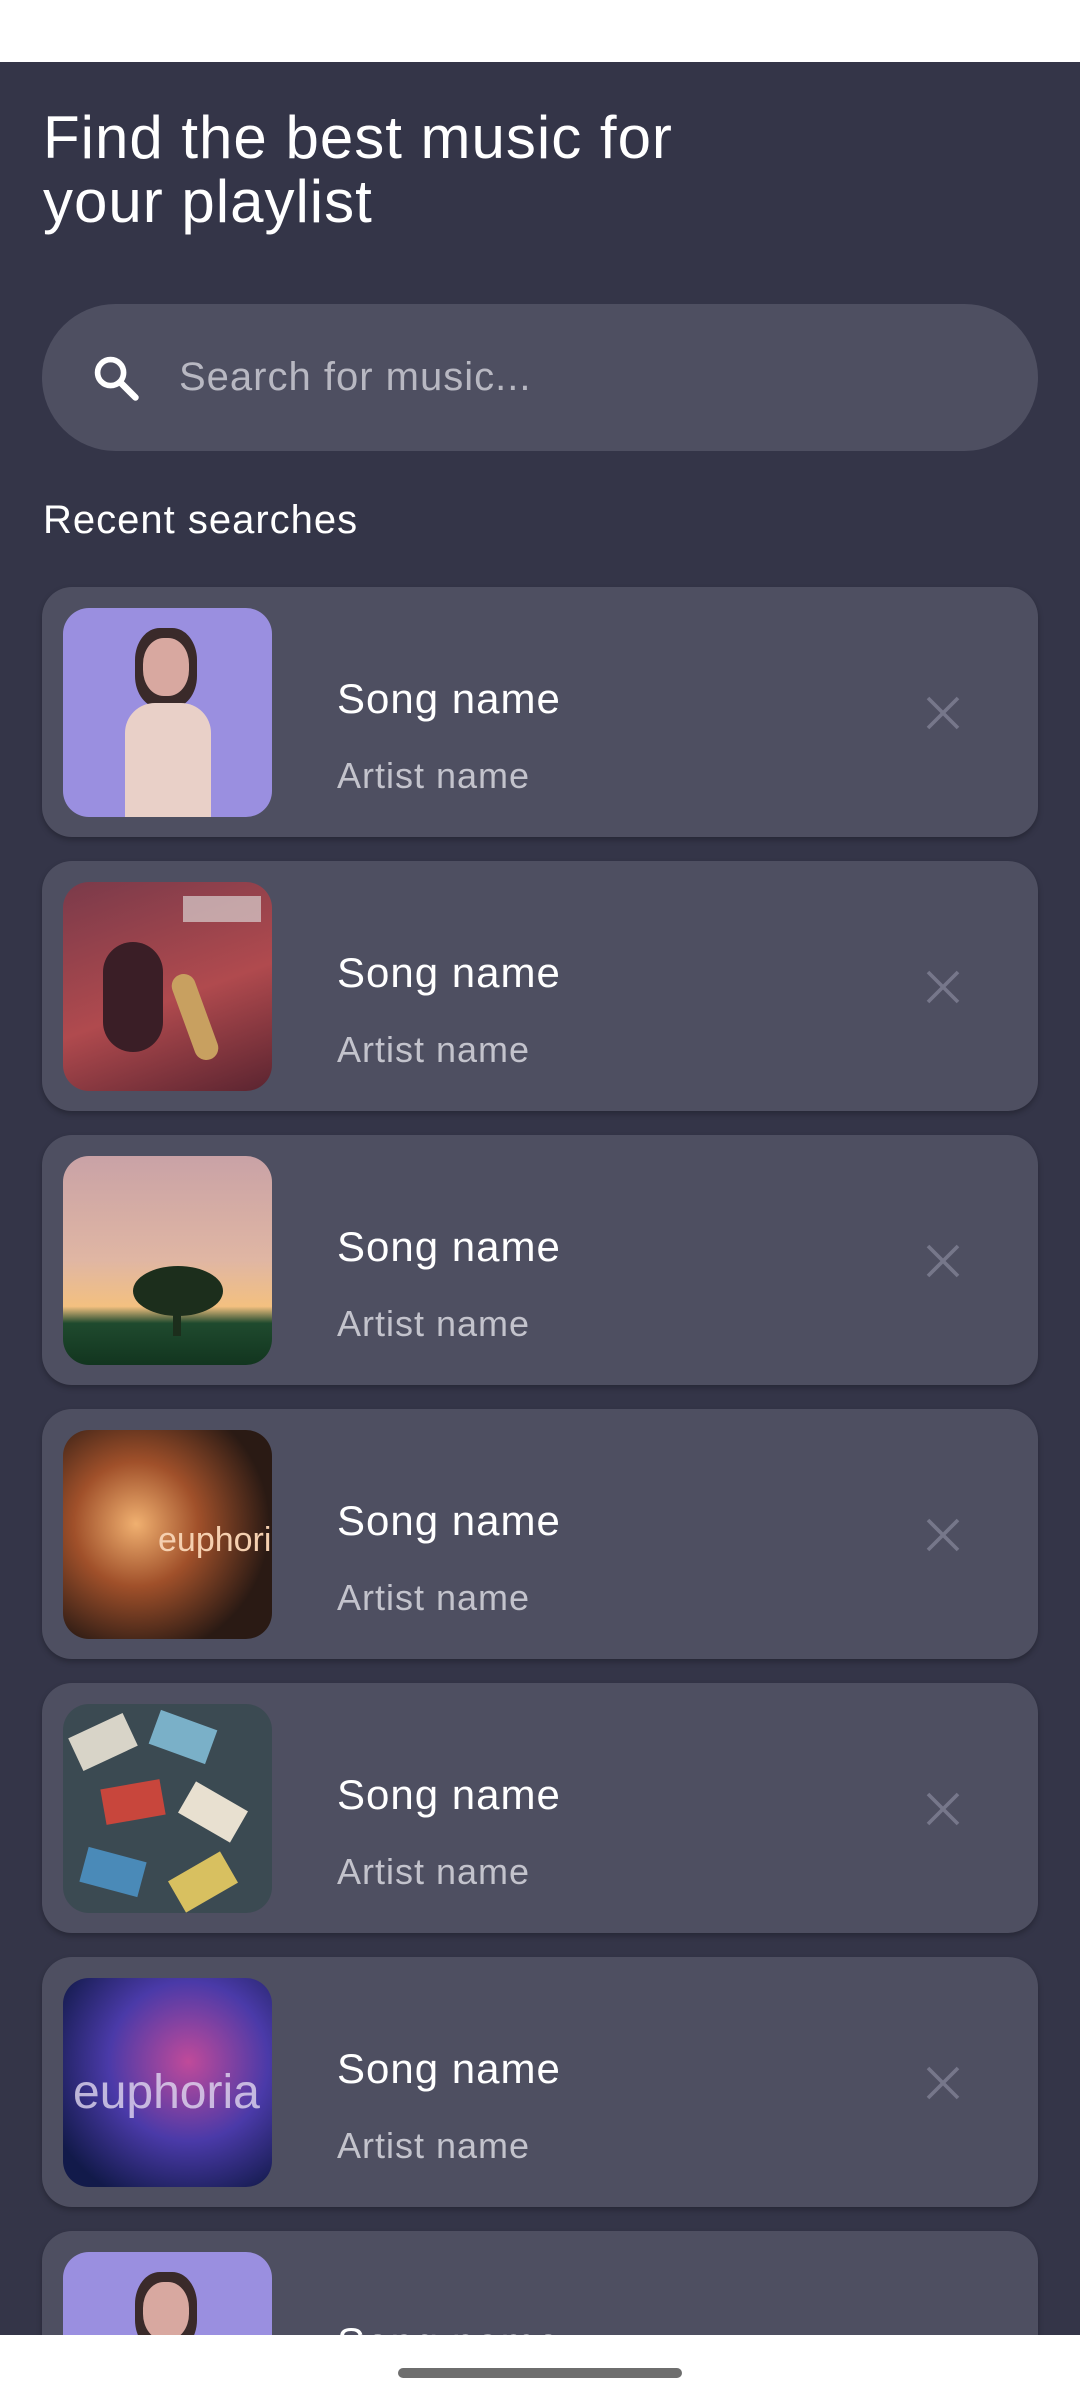 The image size is (1080, 2400). Describe the element at coordinates (579, 377) in the screenshot. I see `search-input` at that location.